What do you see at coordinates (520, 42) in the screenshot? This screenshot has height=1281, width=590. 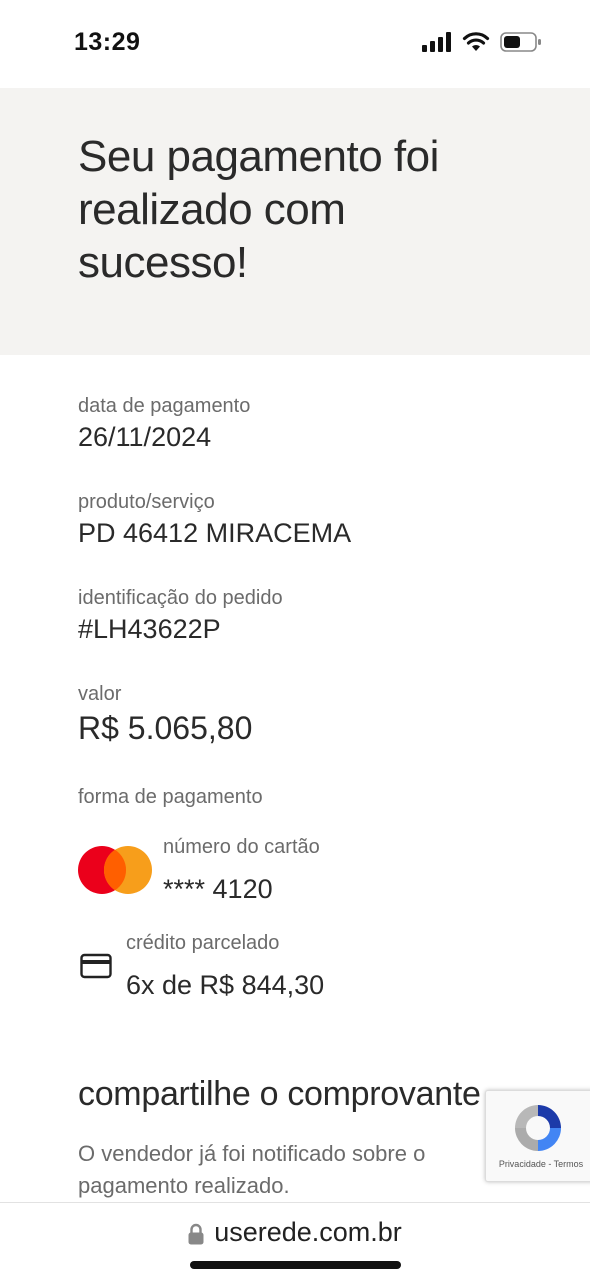 I see `battery-icon` at bounding box center [520, 42].